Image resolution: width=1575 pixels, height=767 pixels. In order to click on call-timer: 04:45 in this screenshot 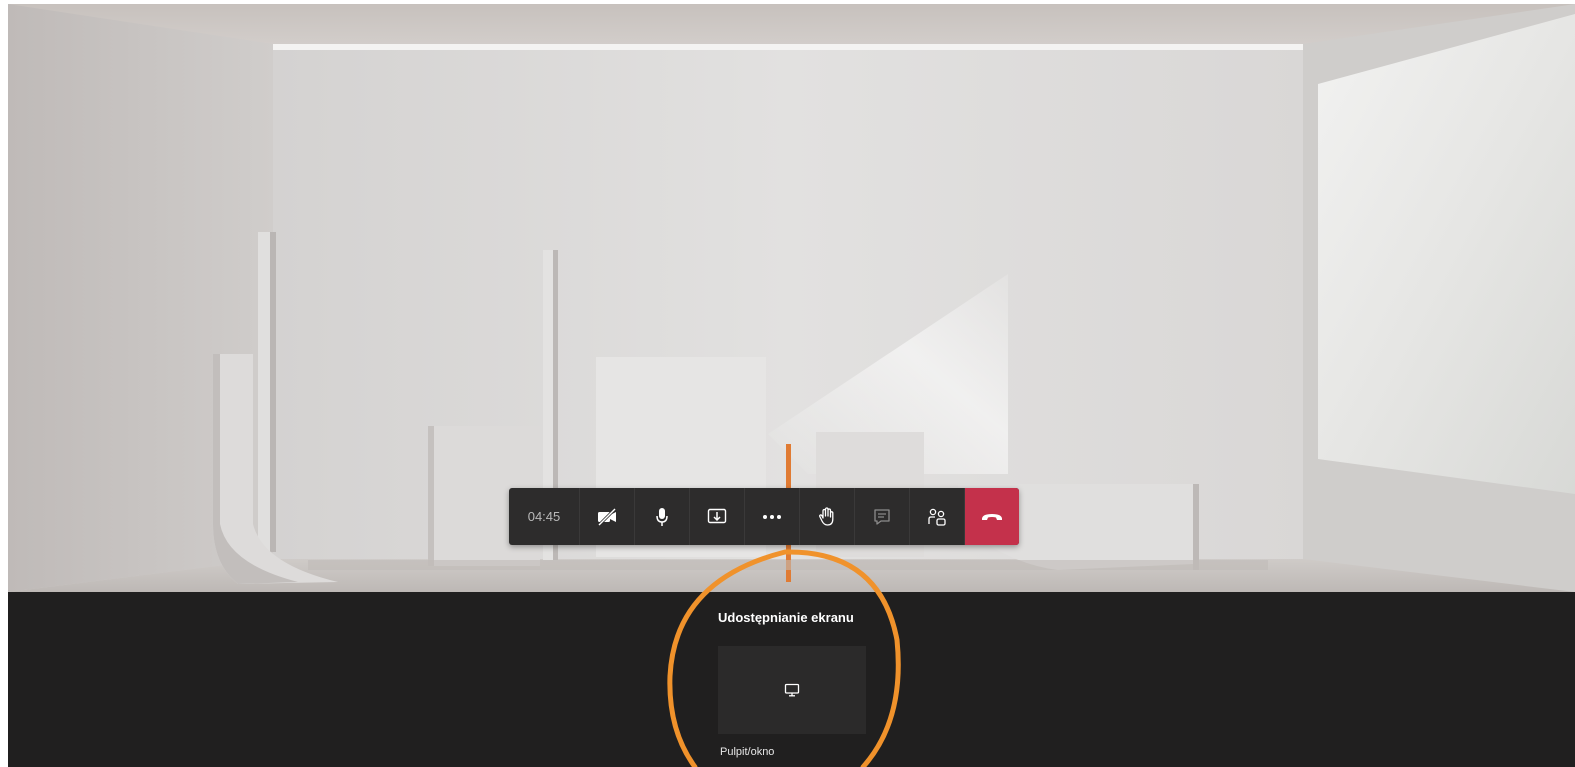, I will do `click(544, 516)`.